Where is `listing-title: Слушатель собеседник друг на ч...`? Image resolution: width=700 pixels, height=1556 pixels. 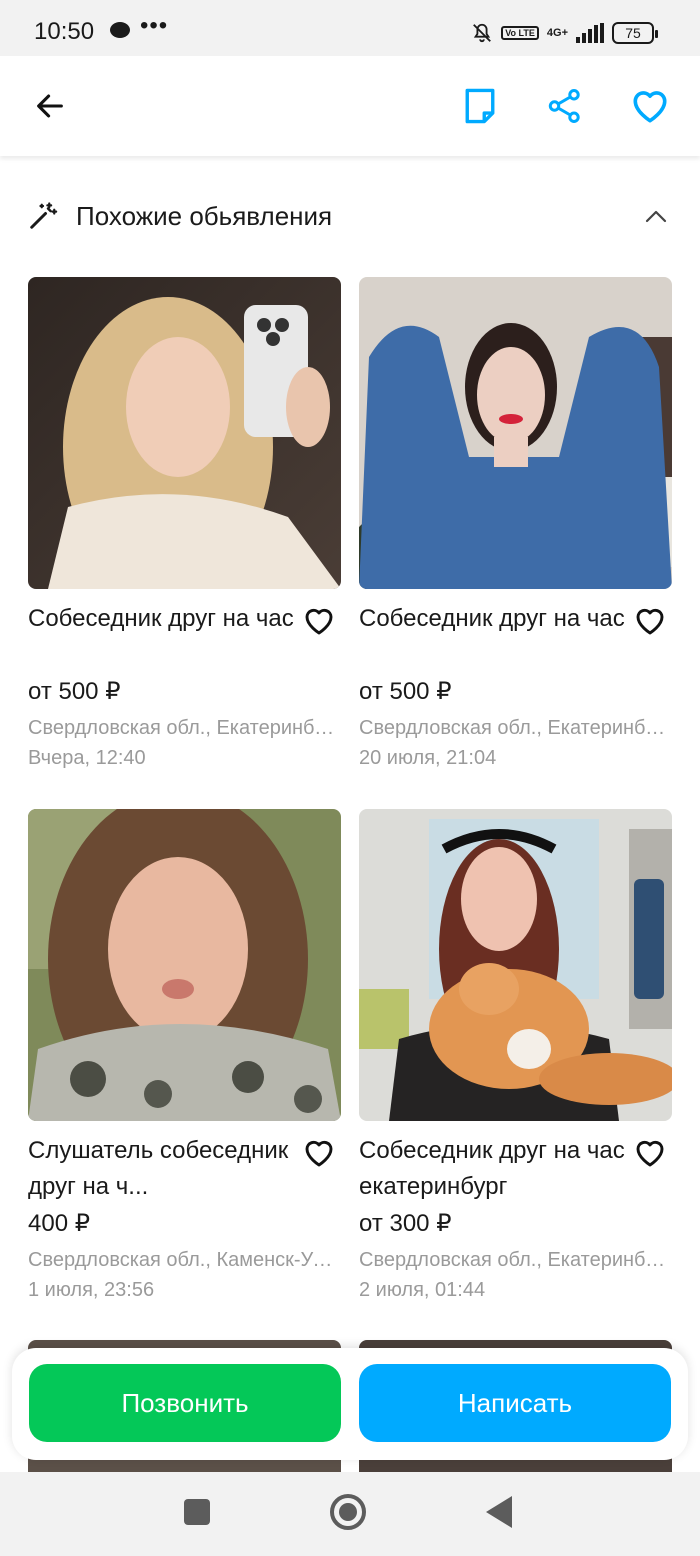
listing-title: Слушатель собеседник друг на ч... is located at coordinates (163, 1169).